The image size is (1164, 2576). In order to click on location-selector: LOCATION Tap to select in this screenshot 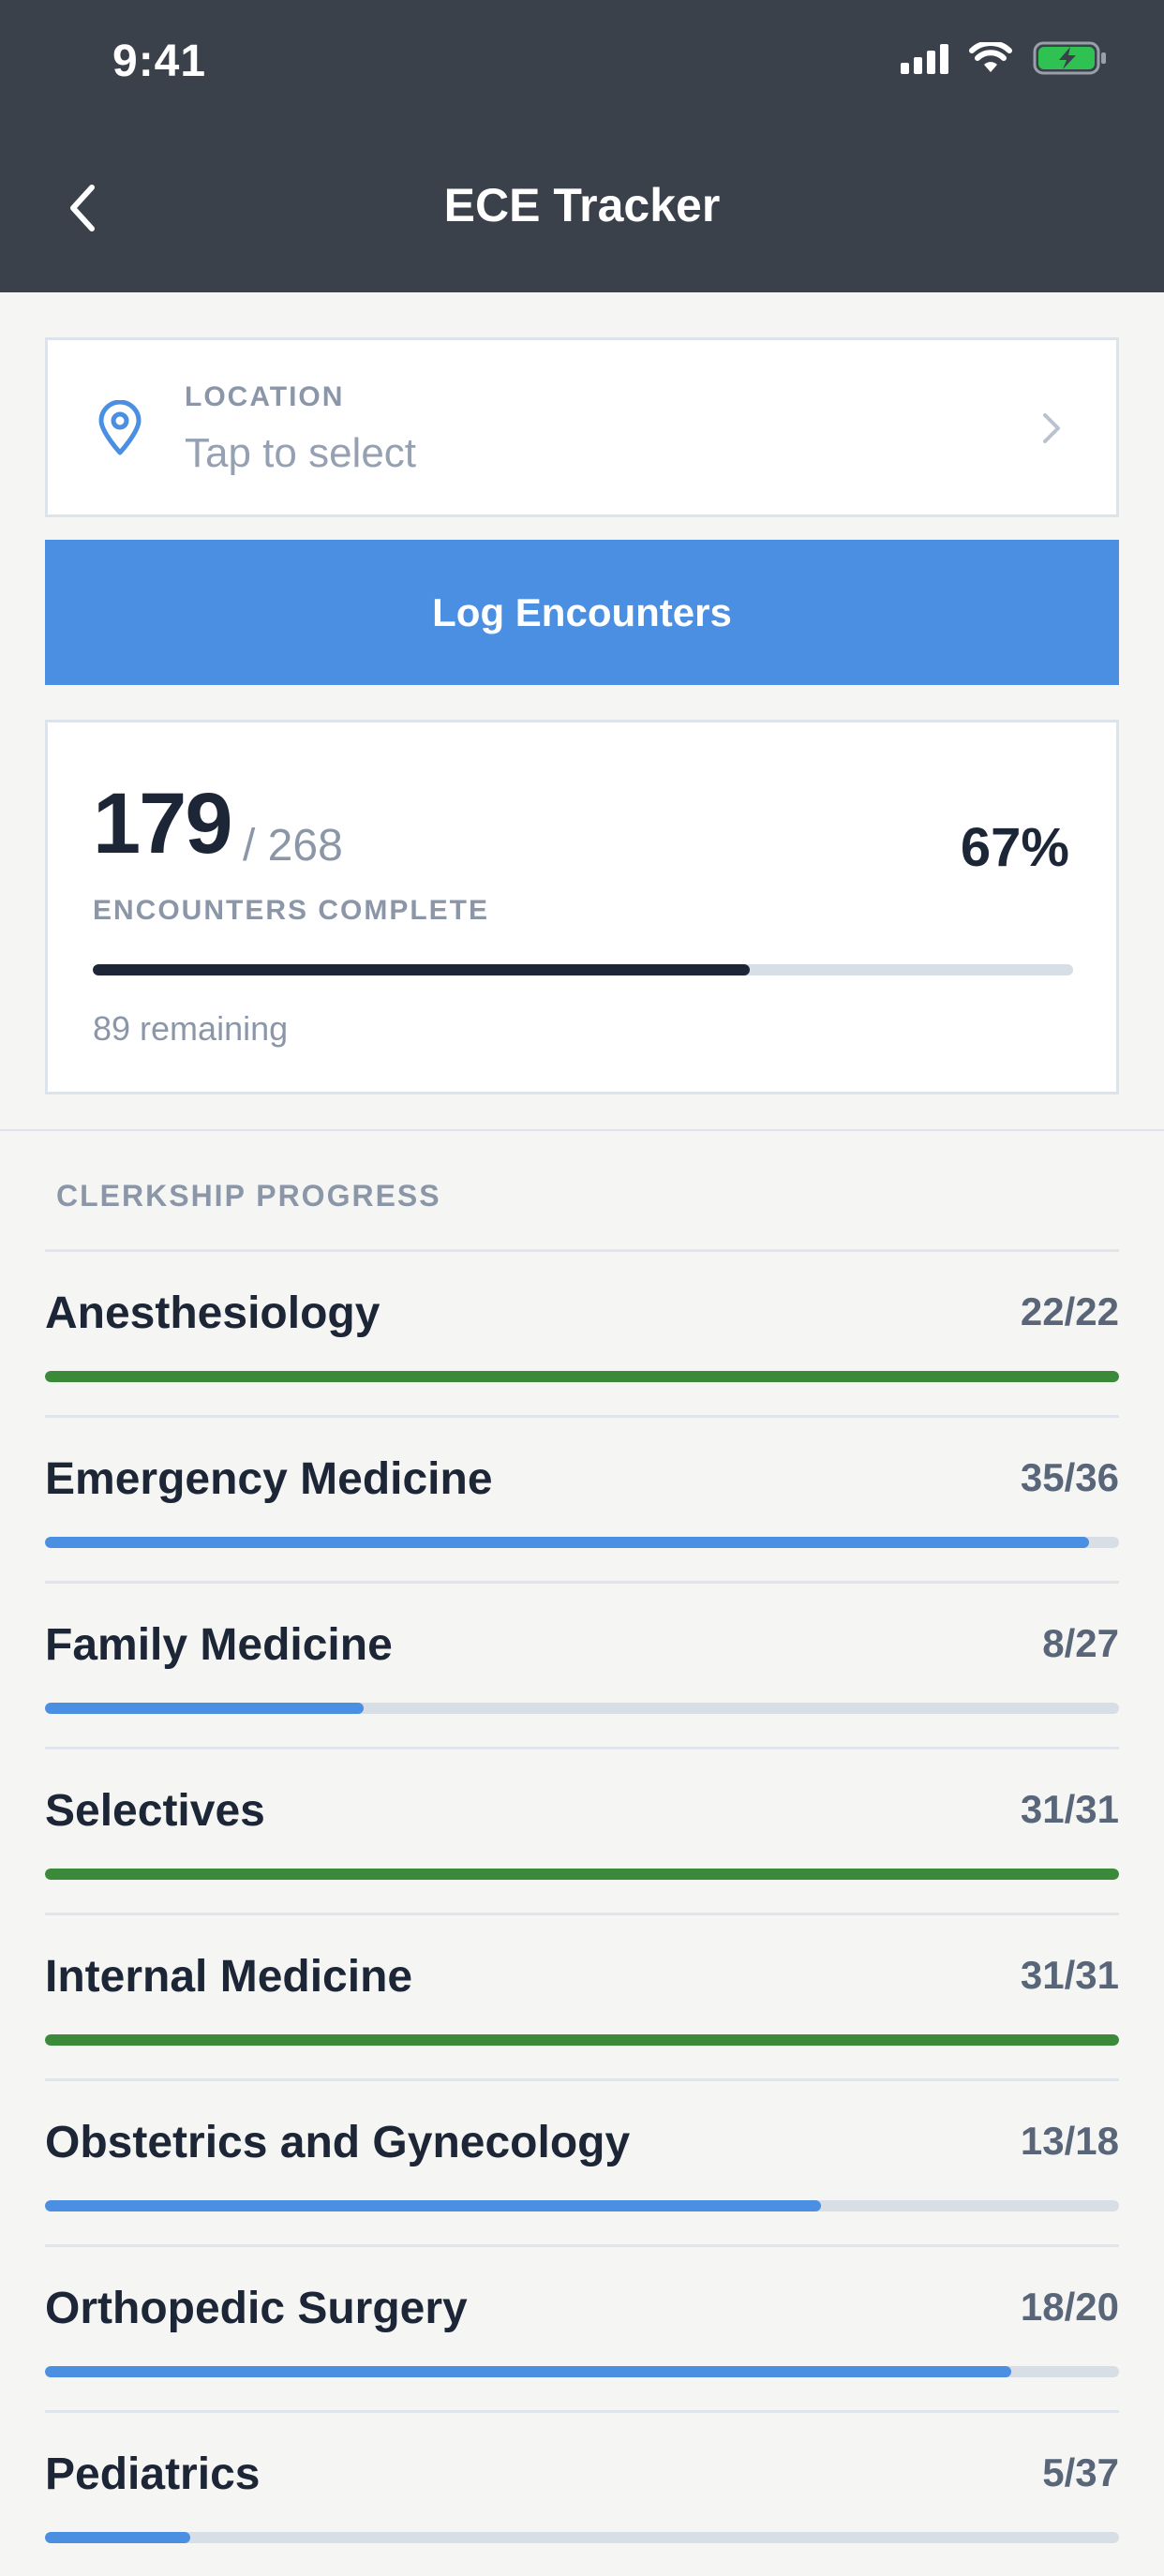, I will do `click(582, 427)`.